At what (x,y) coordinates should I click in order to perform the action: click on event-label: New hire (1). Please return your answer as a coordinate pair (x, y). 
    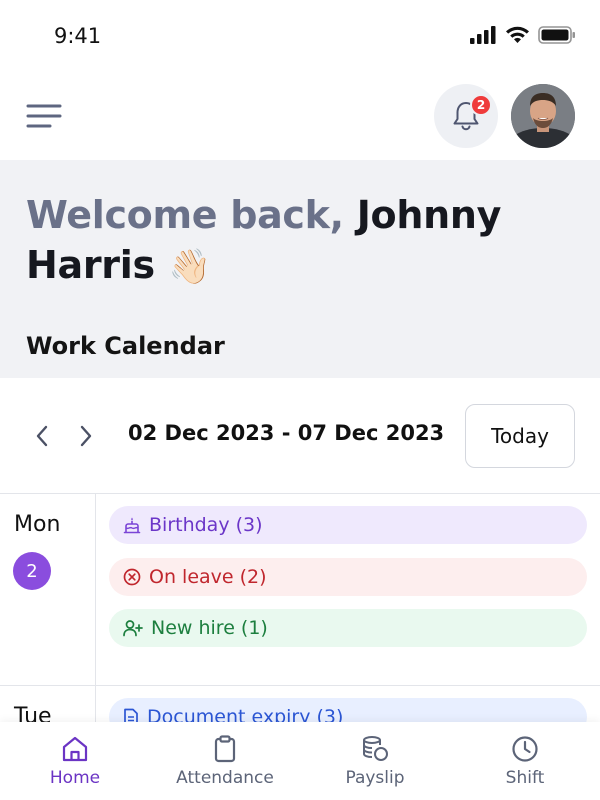
    Looking at the image, I should click on (209, 628).